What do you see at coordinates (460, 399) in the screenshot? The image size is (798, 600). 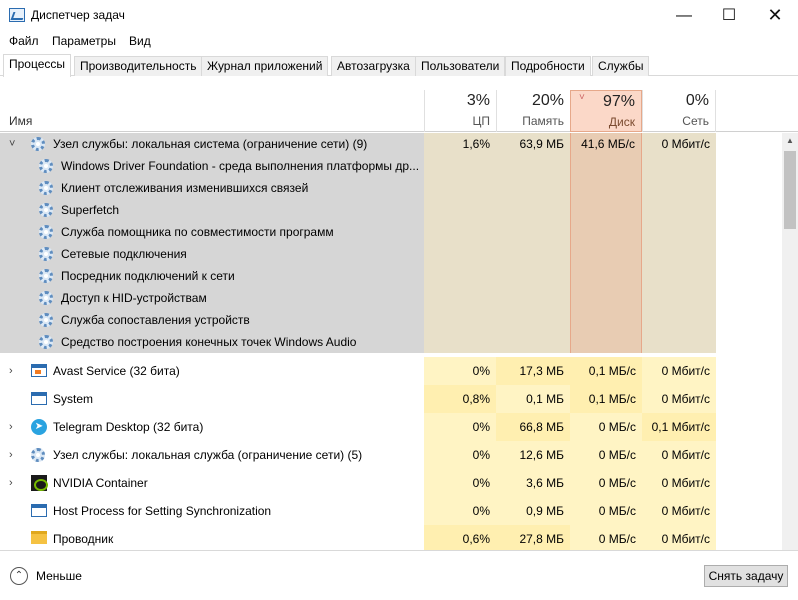 I see `cpu-value: 0,8%` at bounding box center [460, 399].